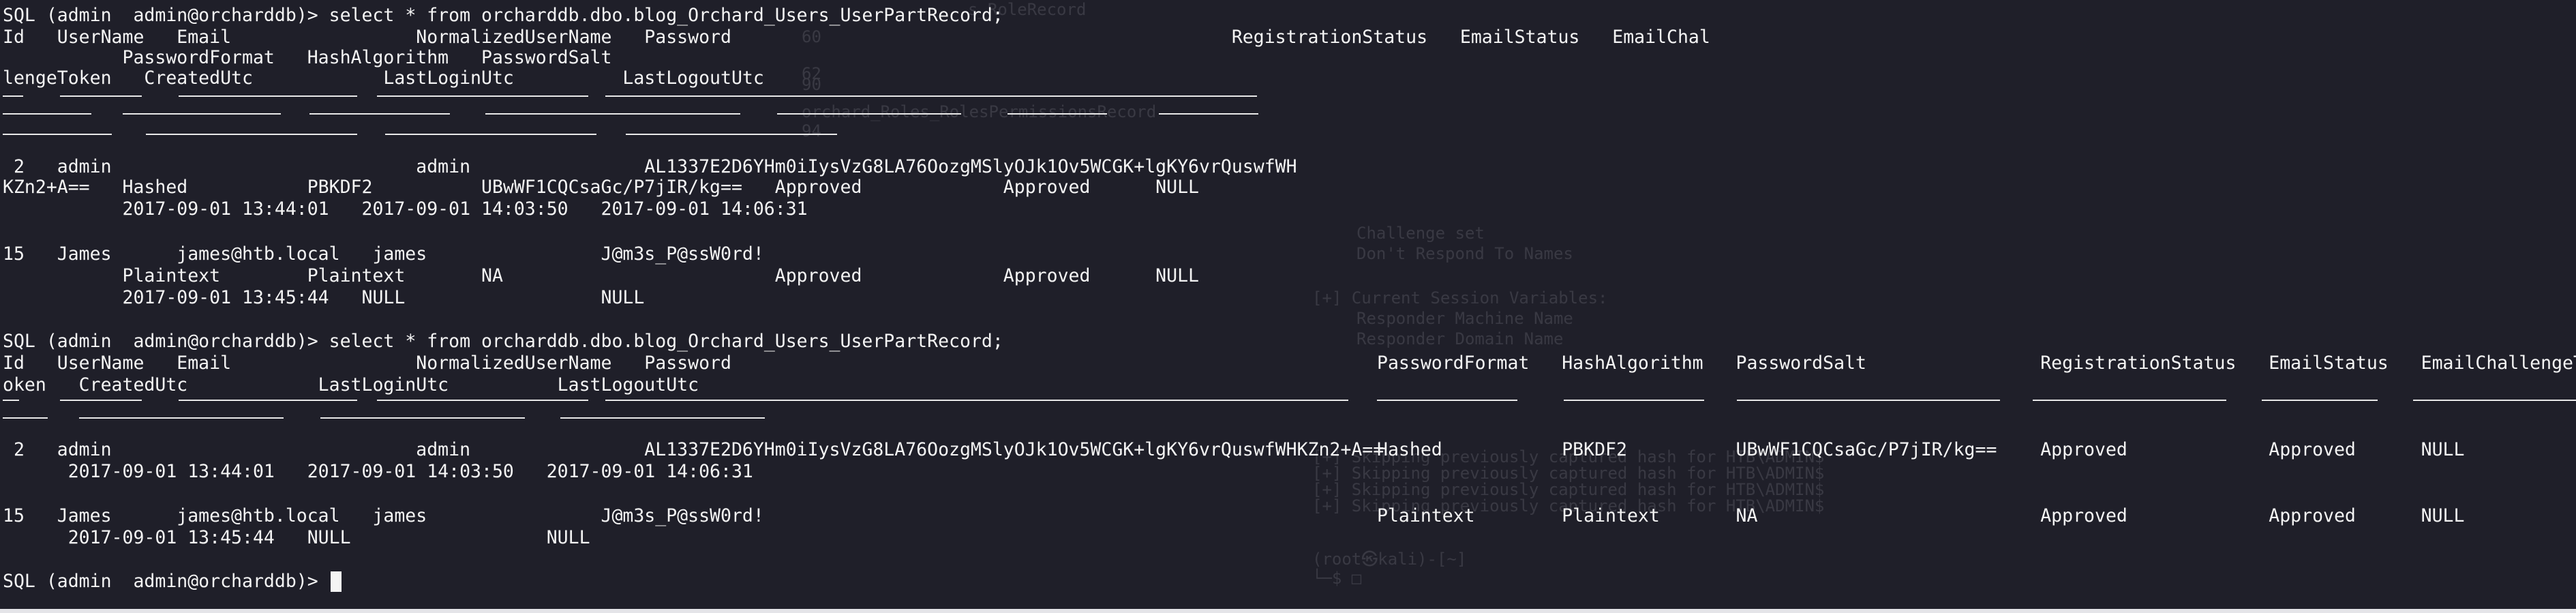 The width and height of the screenshot is (2576, 613). Describe the element at coordinates (1460, 298) in the screenshot. I see `ghost-line: [+] Current Session Variables:` at that location.